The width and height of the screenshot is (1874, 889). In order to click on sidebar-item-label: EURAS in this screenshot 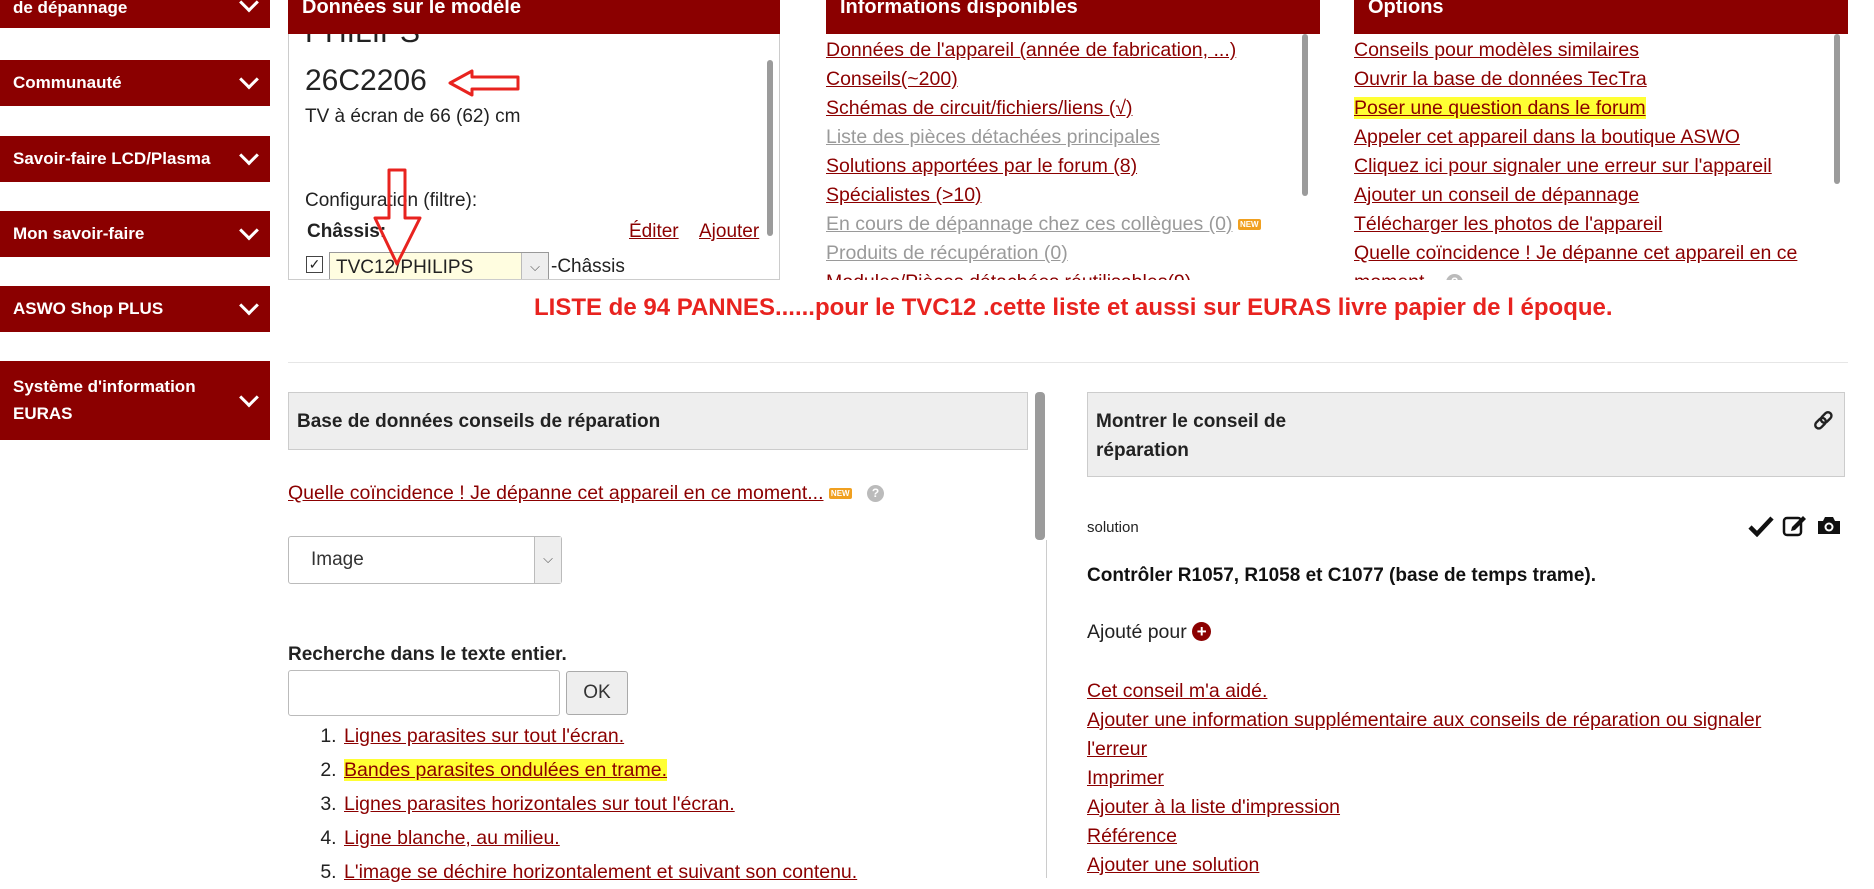, I will do `click(43, 413)`.